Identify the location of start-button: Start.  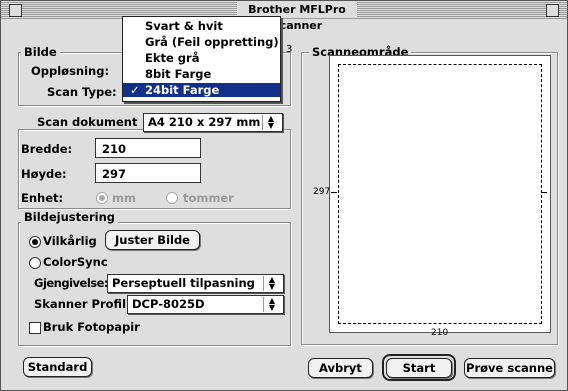
(419, 368).